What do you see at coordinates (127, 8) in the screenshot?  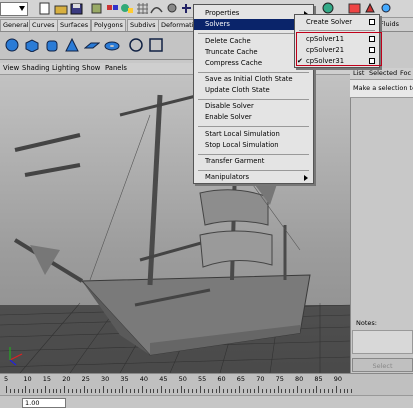 I see `select-component-icon` at bounding box center [127, 8].